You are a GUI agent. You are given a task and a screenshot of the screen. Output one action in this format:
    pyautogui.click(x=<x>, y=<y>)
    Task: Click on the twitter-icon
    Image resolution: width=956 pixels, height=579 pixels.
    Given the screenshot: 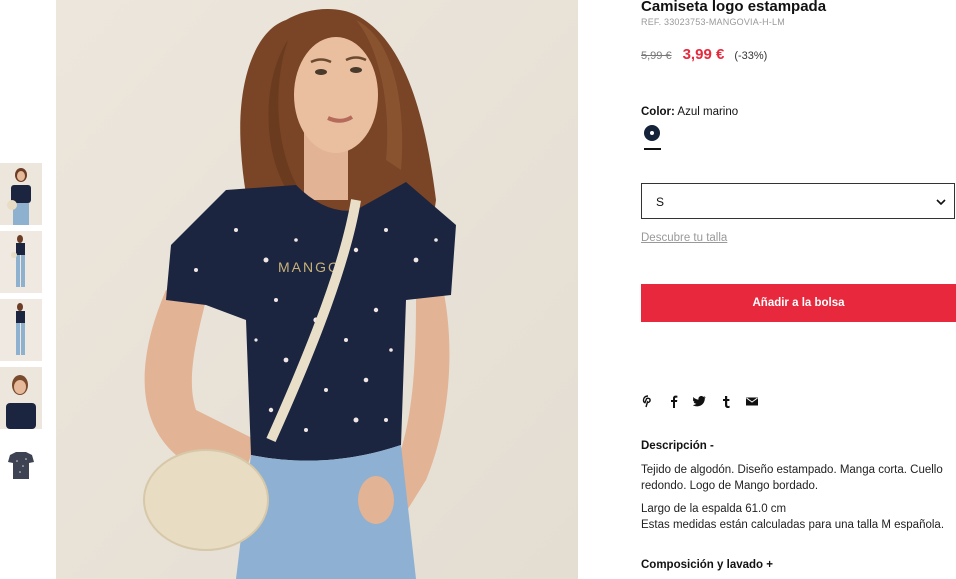 What is the action you would take?
    pyautogui.click(x=699, y=401)
    